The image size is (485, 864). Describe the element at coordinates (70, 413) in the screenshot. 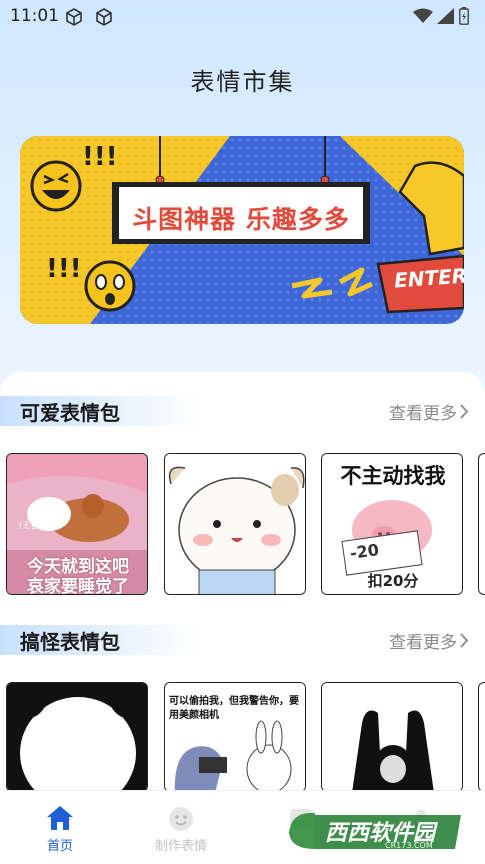

I see `section-title: 可爱表情包` at that location.